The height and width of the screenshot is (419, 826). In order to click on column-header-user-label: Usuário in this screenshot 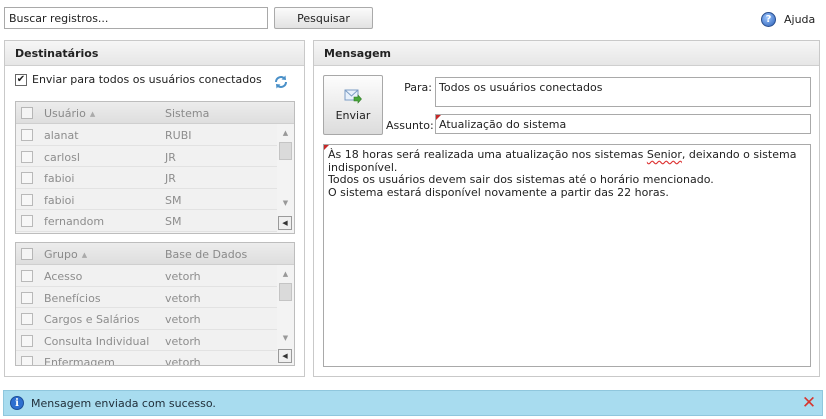, I will do `click(65, 113)`.